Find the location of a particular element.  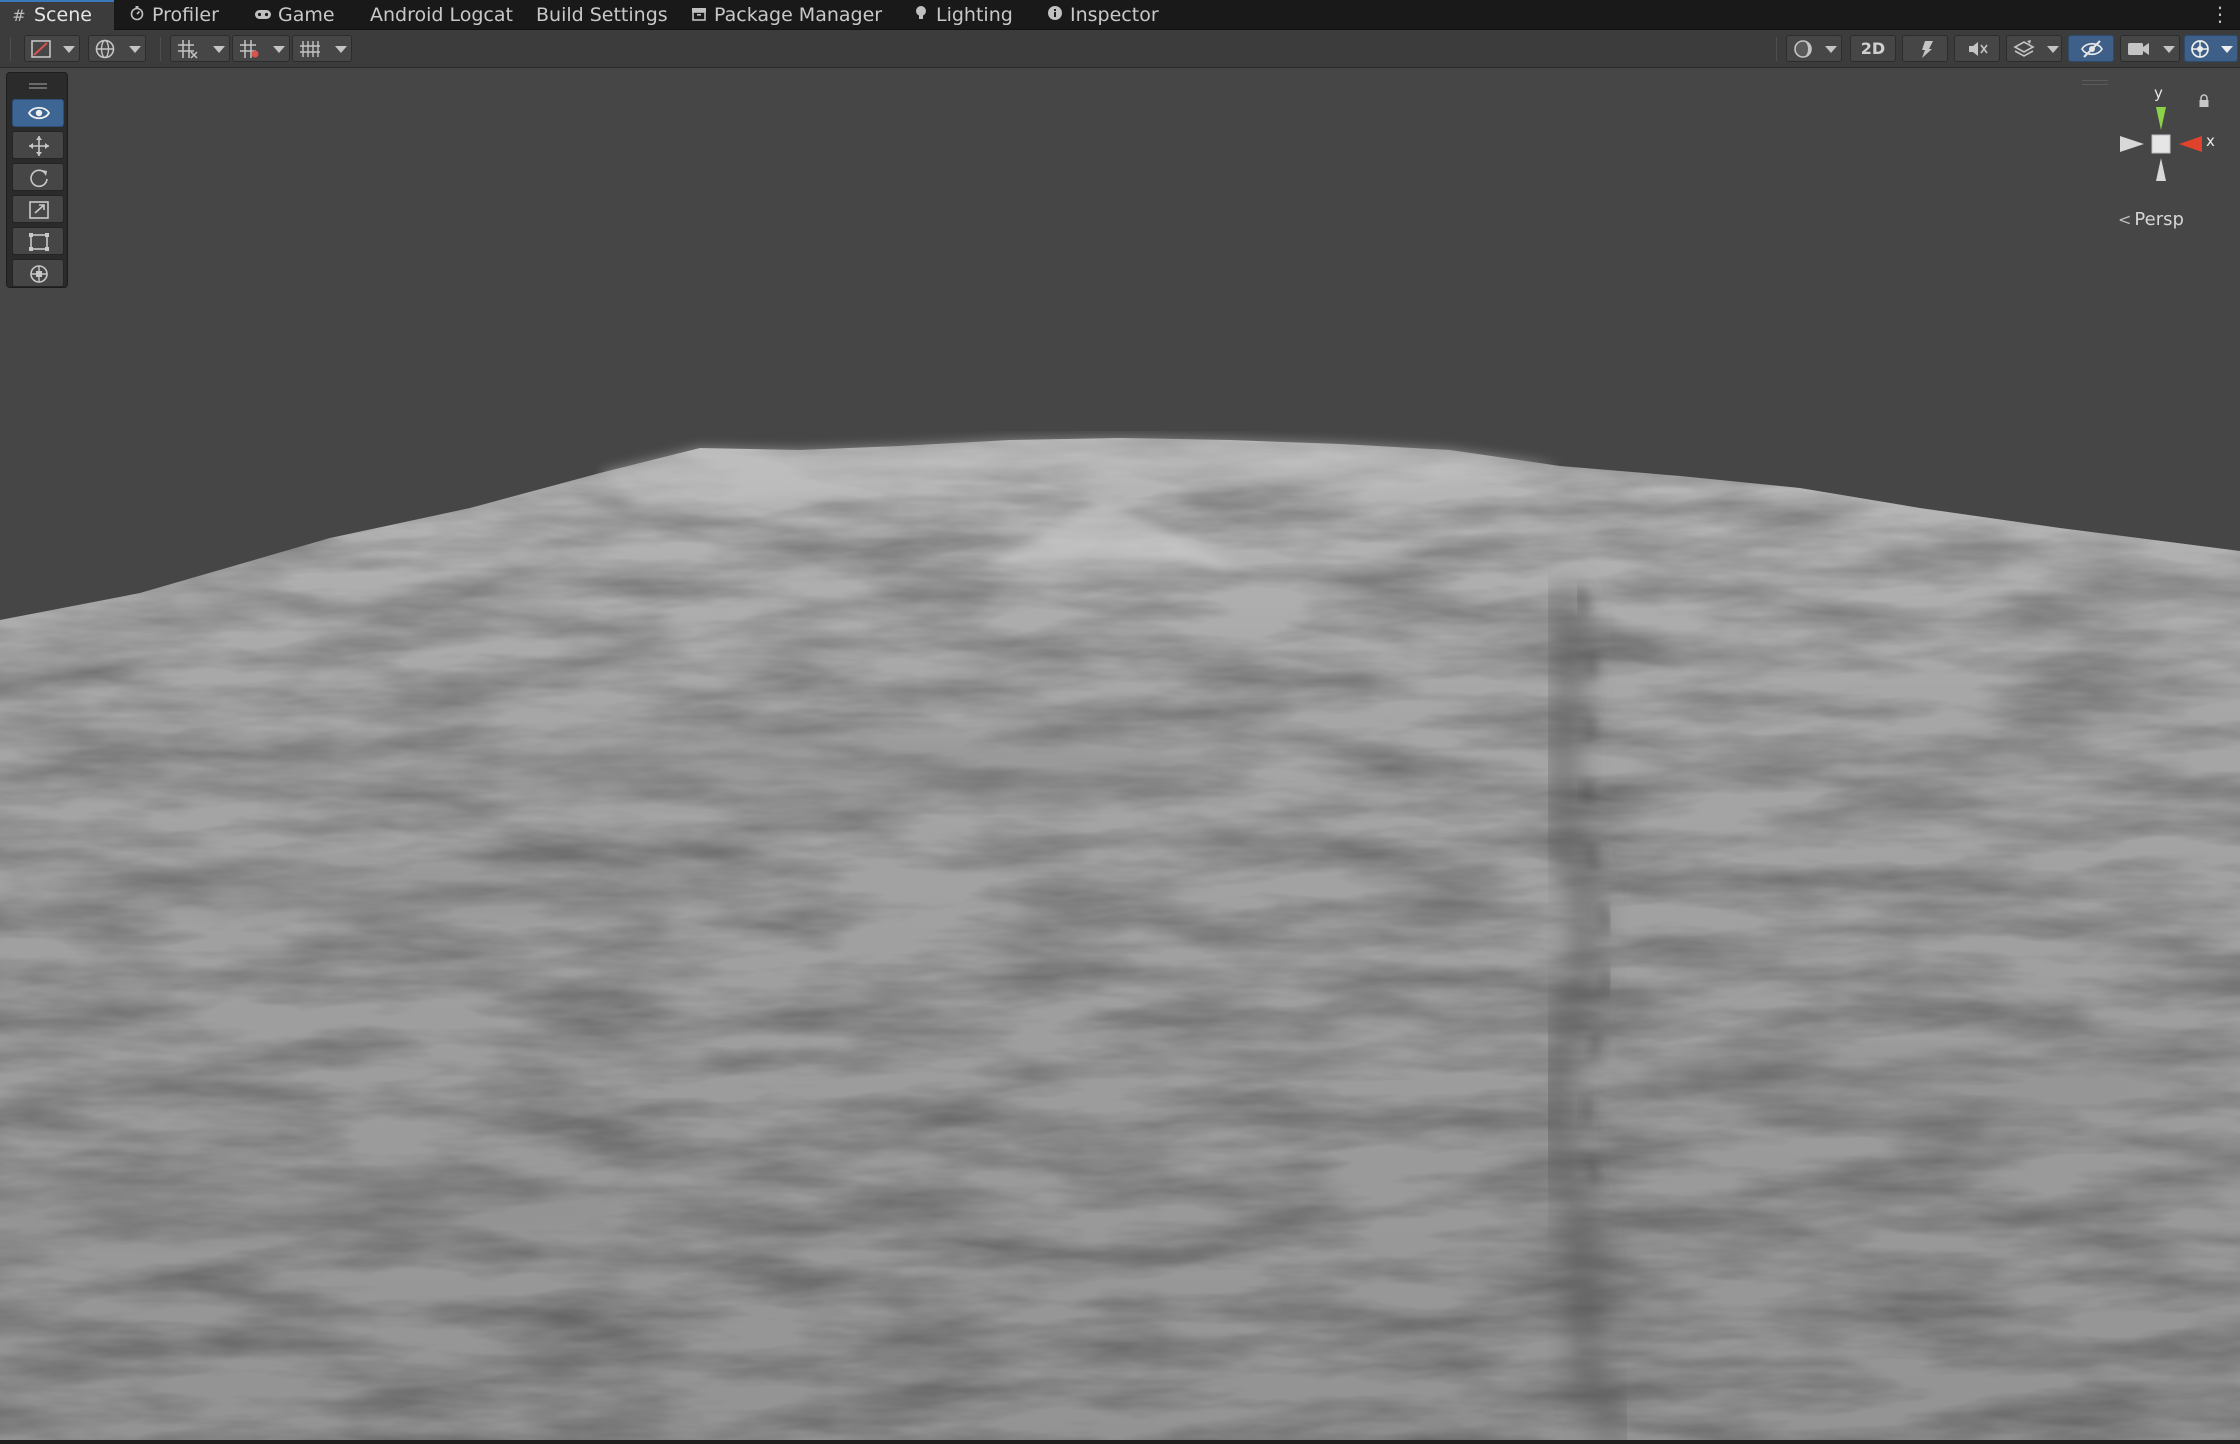

scene-toolbar: 2D is located at coordinates (1120, 49).